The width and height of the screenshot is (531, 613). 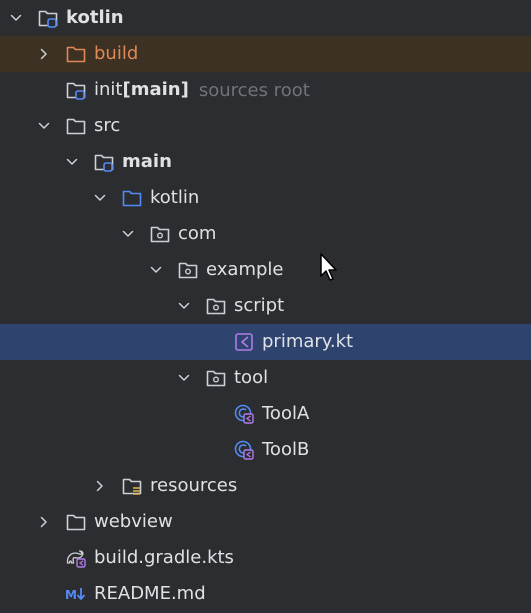 What do you see at coordinates (265, 486) in the screenshot?
I see `tree-row-resources: resources` at bounding box center [265, 486].